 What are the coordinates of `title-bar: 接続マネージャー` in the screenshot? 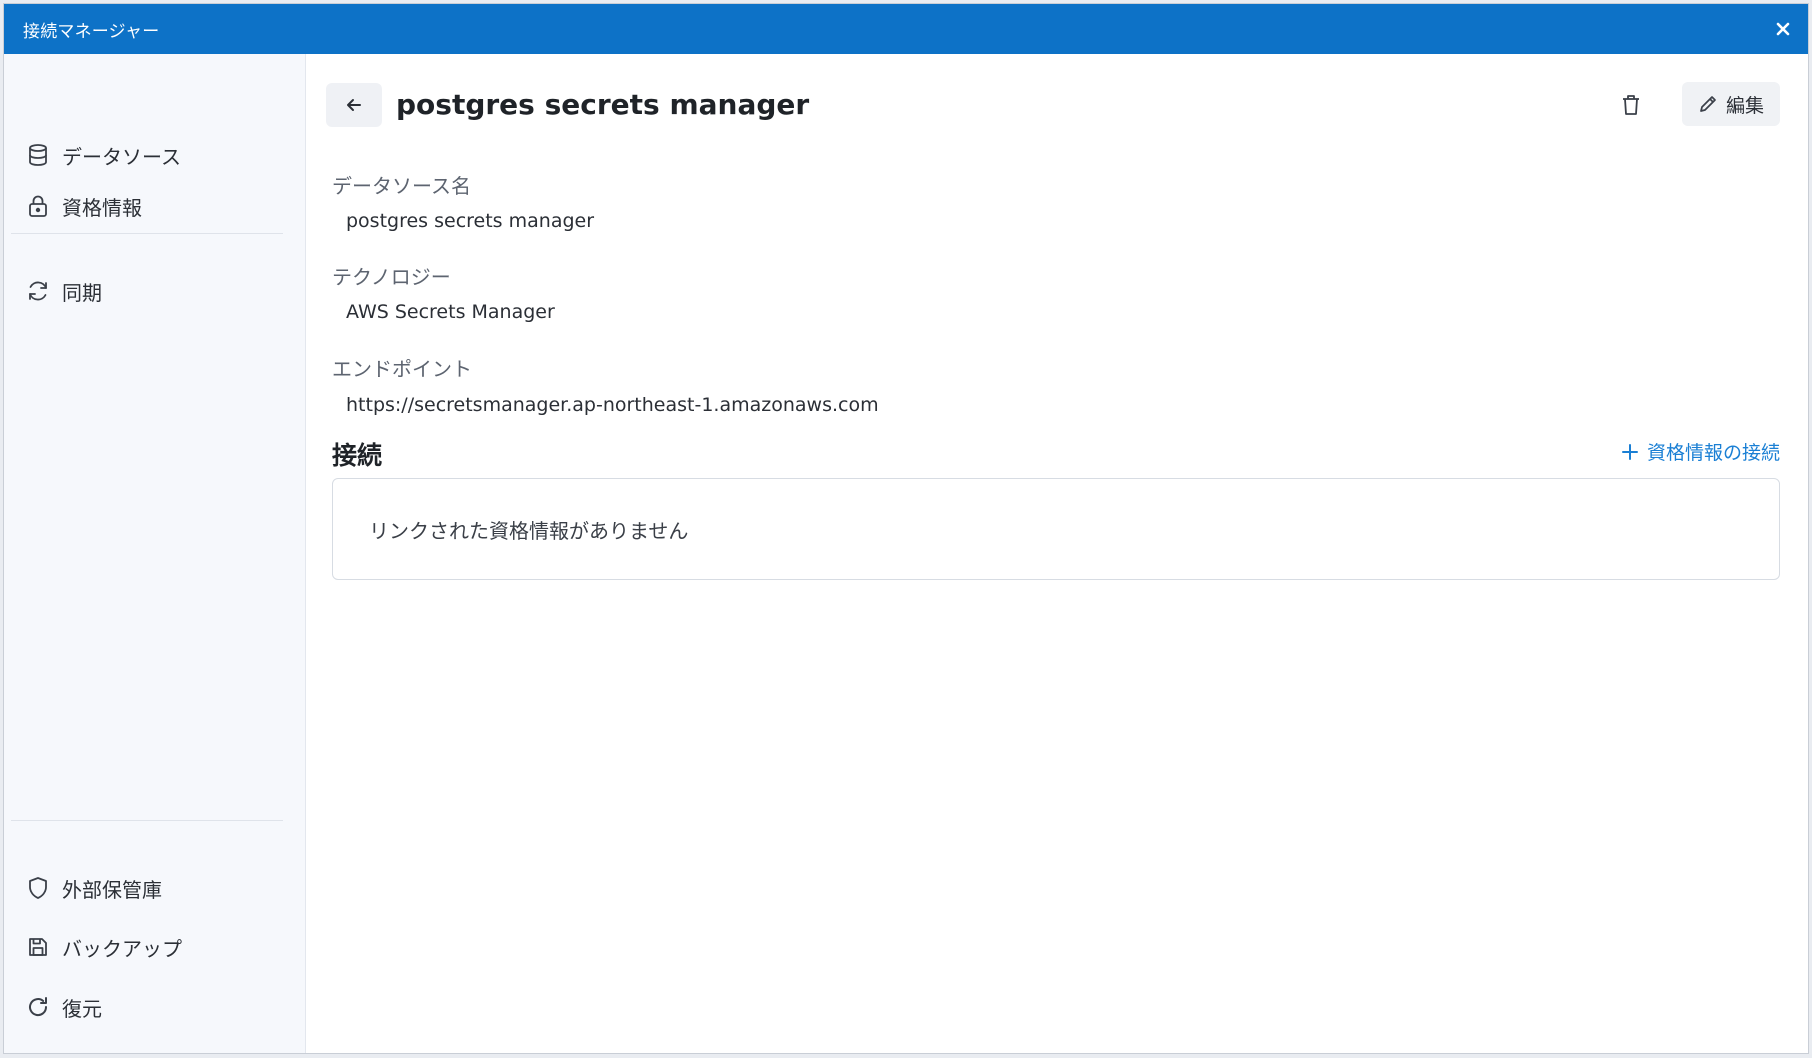 It's located at (906, 29).